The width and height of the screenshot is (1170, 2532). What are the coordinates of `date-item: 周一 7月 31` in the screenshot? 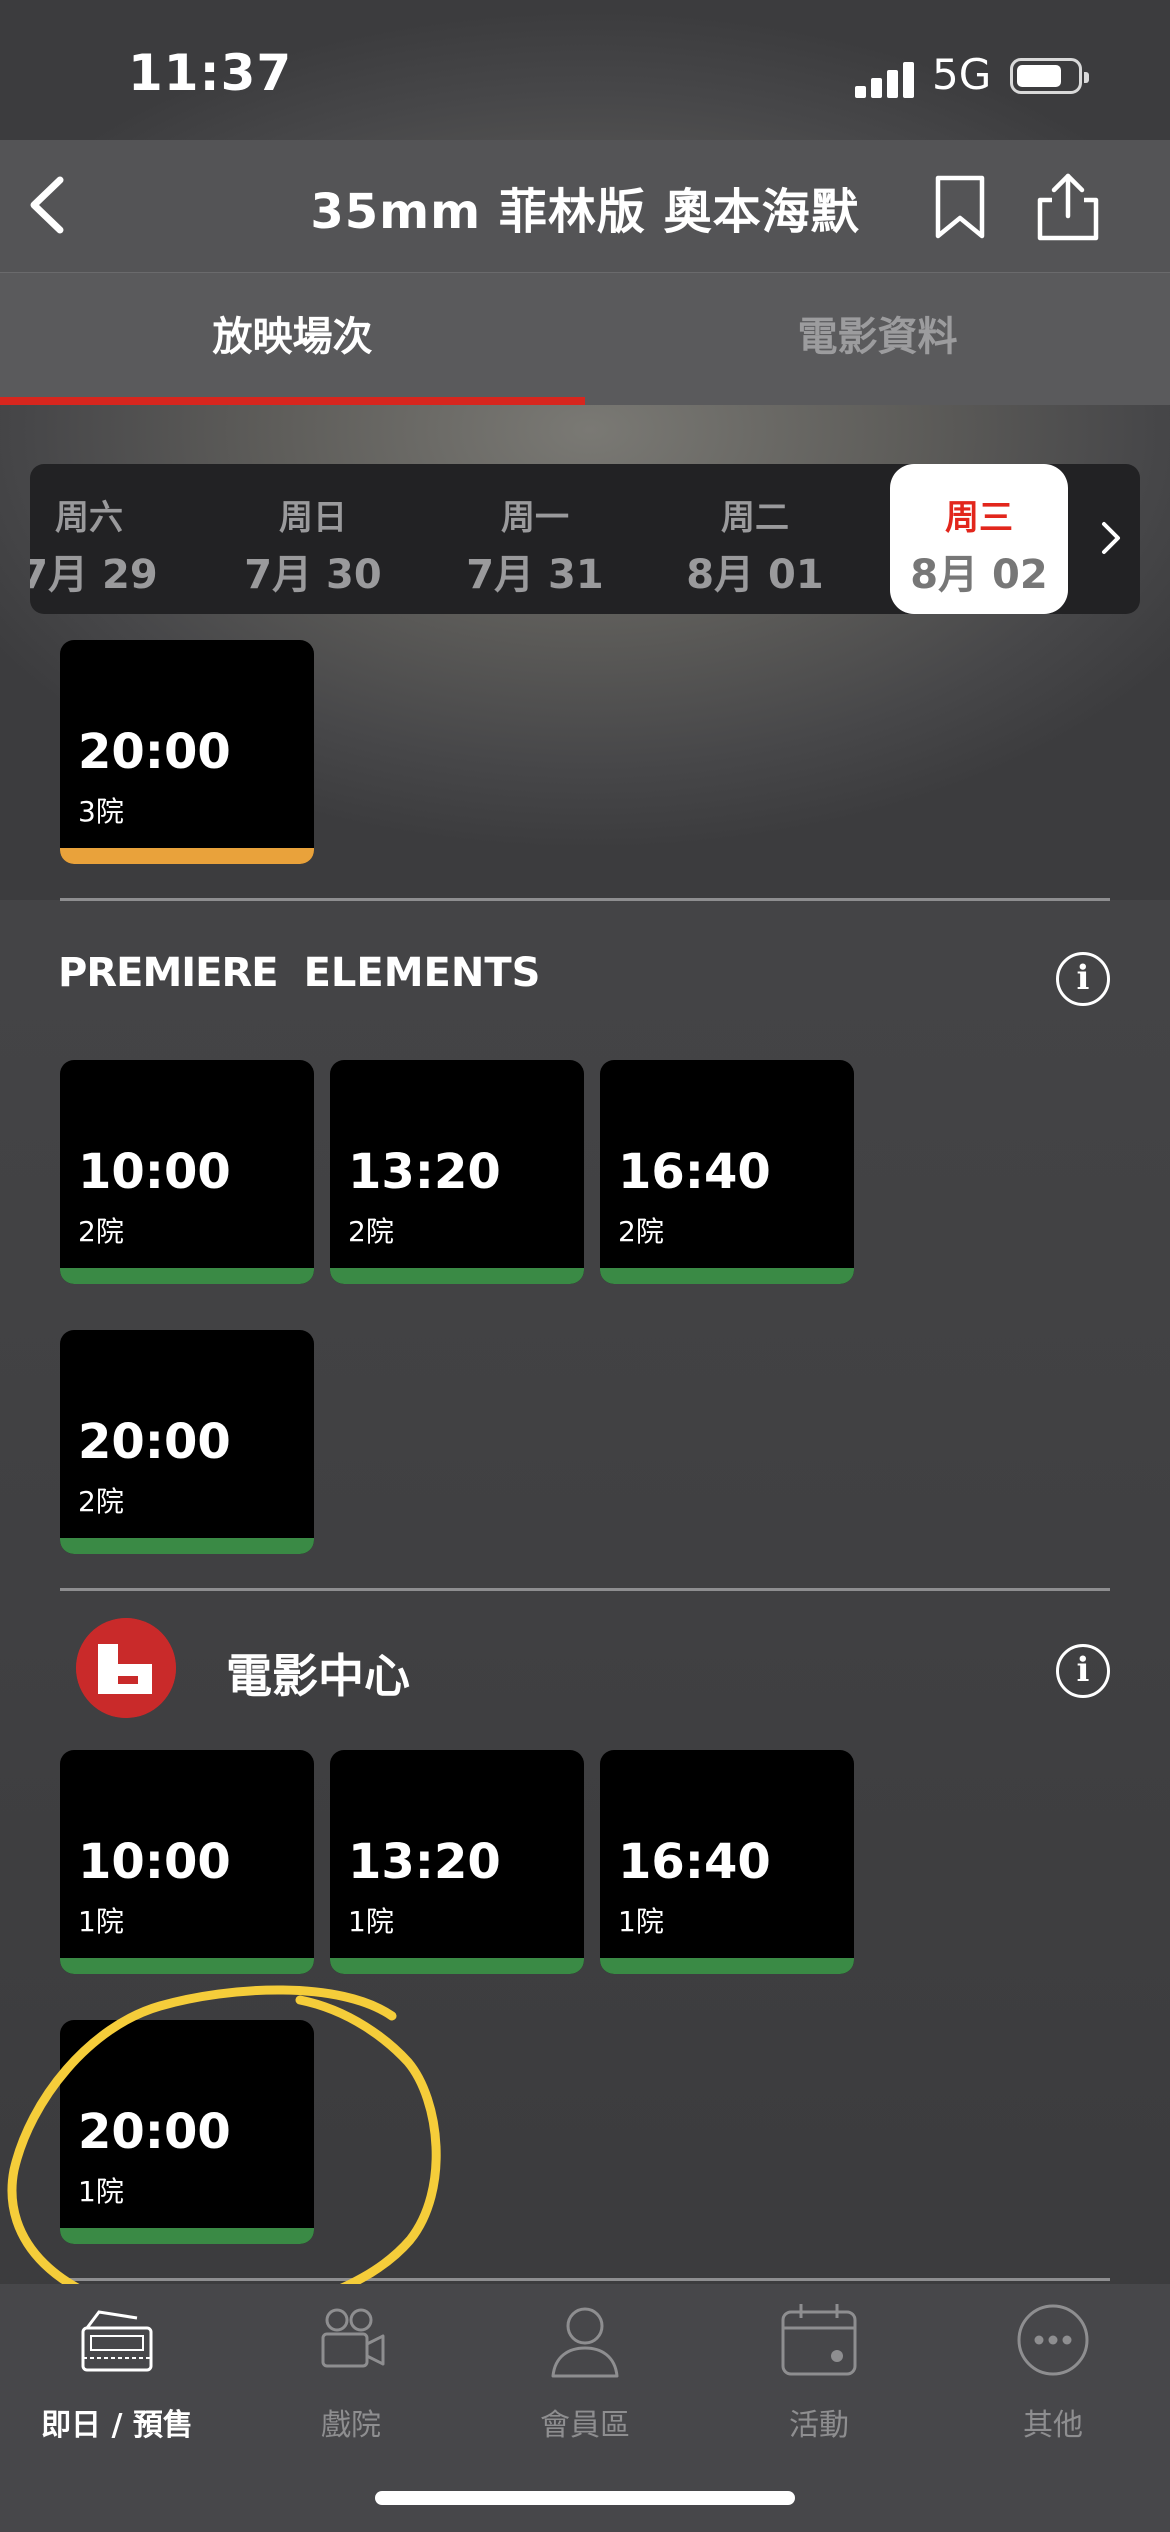 It's located at (535, 539).